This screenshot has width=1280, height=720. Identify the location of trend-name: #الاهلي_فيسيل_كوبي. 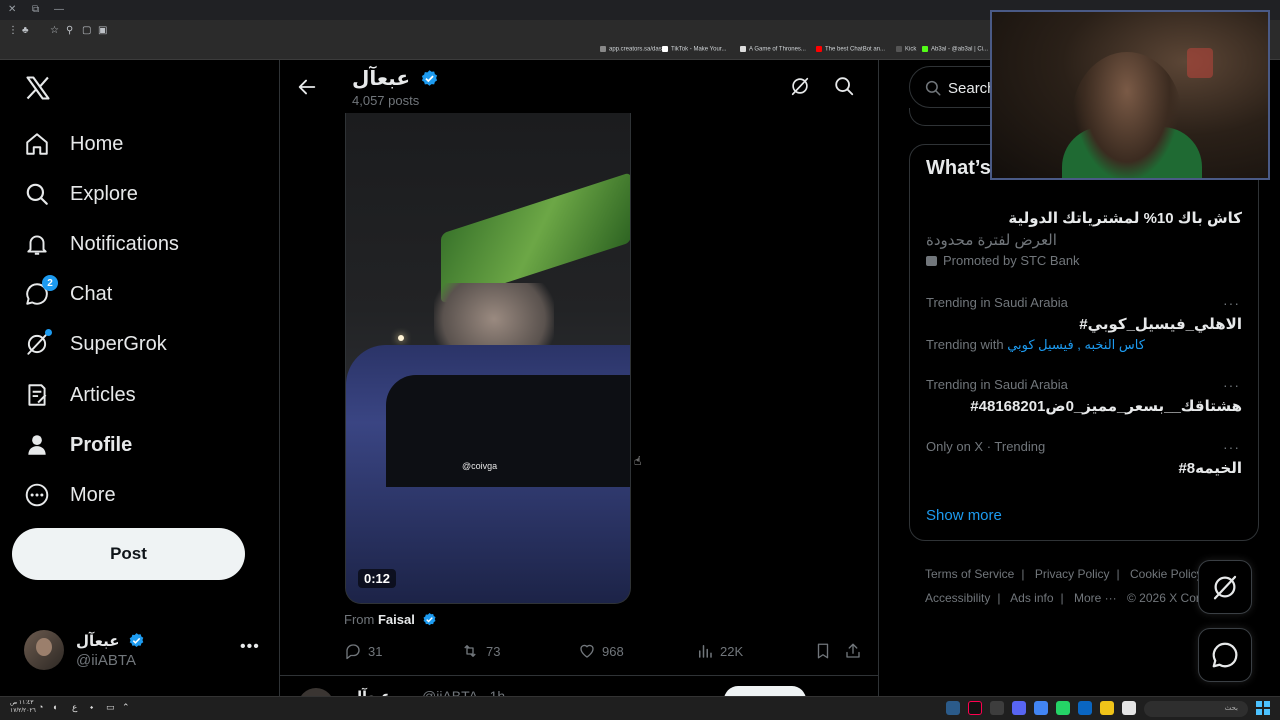
(1160, 324).